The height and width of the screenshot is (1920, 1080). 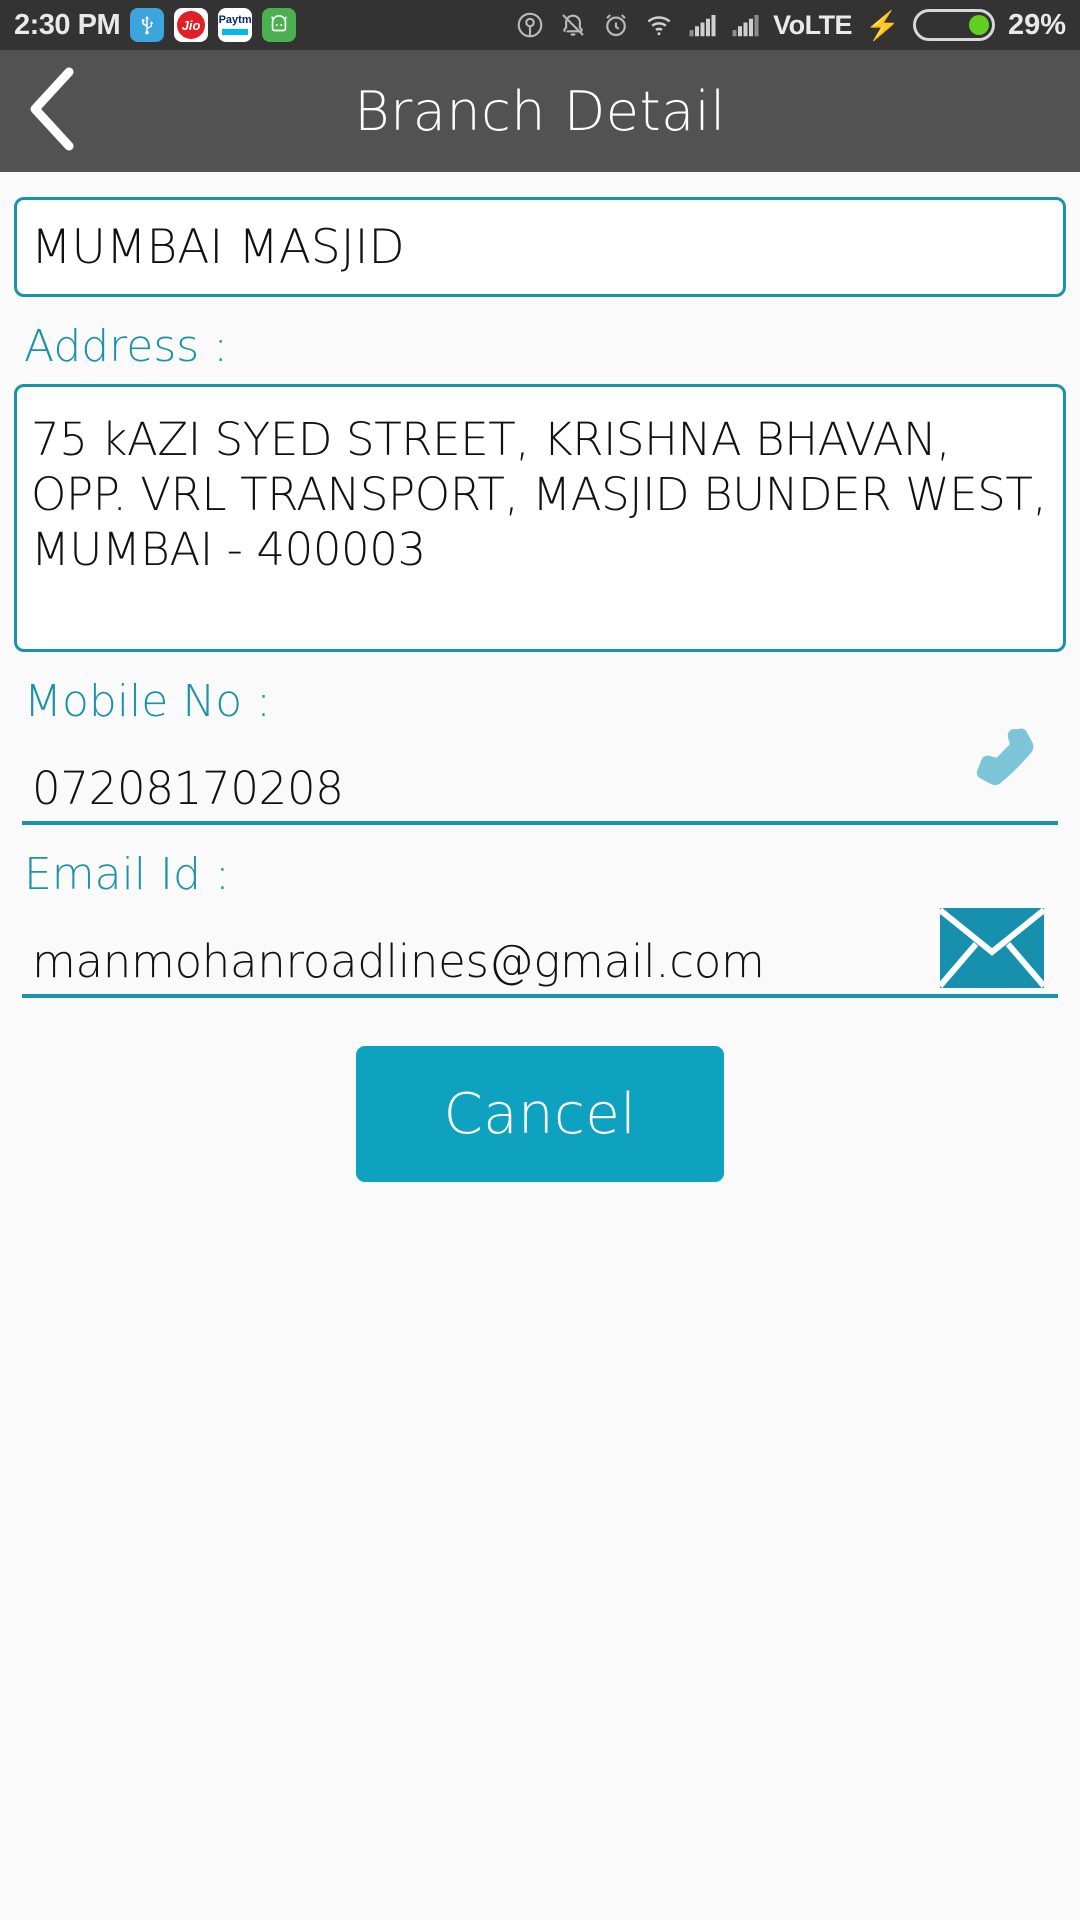 I want to click on email-label: Email Id :, so click(x=127, y=874).